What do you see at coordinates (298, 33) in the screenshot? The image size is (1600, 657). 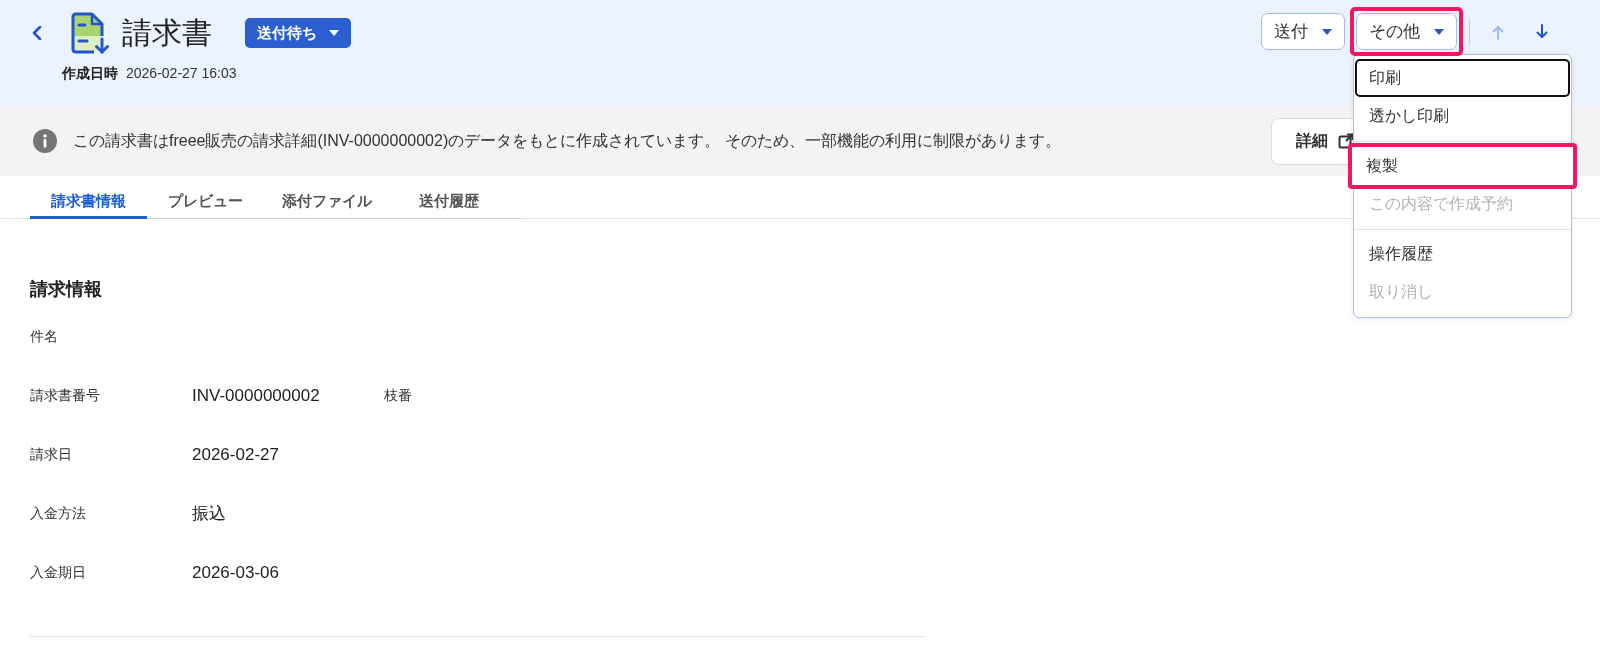 I see `status-dropdown: 送付待ち` at bounding box center [298, 33].